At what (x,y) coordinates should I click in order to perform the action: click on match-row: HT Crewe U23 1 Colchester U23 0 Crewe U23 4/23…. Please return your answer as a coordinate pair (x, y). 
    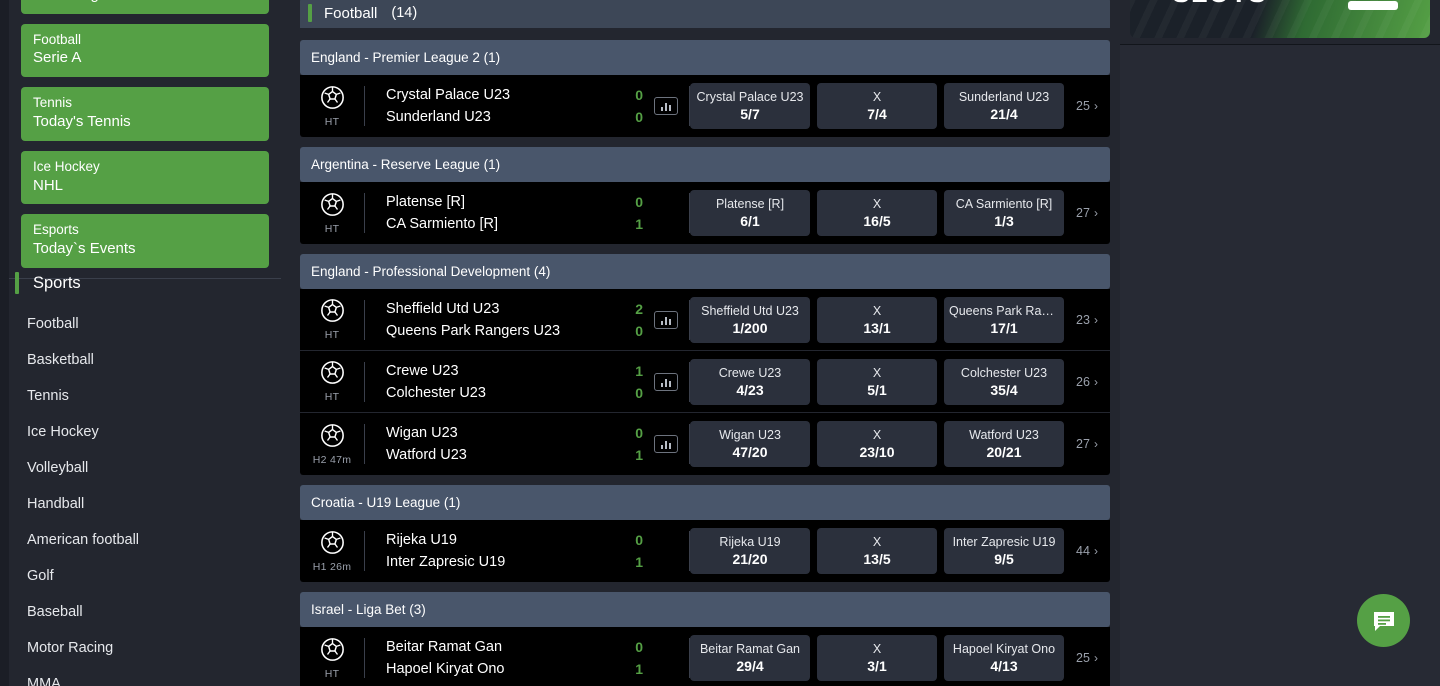
    Looking at the image, I should click on (705, 382).